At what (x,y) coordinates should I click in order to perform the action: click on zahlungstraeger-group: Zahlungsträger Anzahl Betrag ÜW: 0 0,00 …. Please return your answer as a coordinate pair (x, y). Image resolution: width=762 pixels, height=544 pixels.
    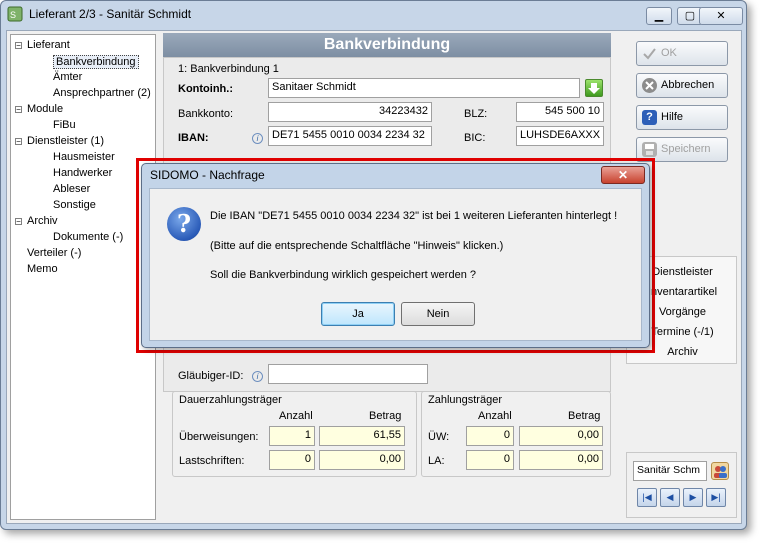
    Looking at the image, I should click on (516, 434).